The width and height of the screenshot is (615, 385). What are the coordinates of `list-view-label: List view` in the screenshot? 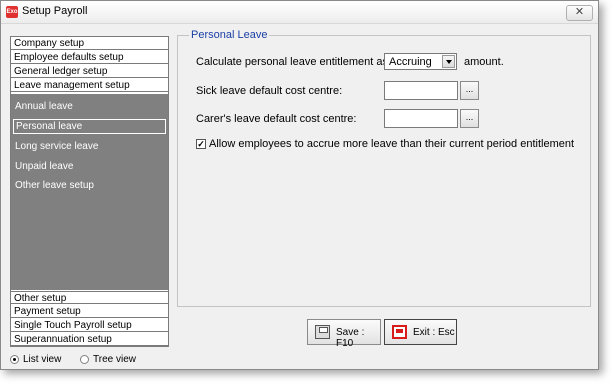 It's located at (42, 359).